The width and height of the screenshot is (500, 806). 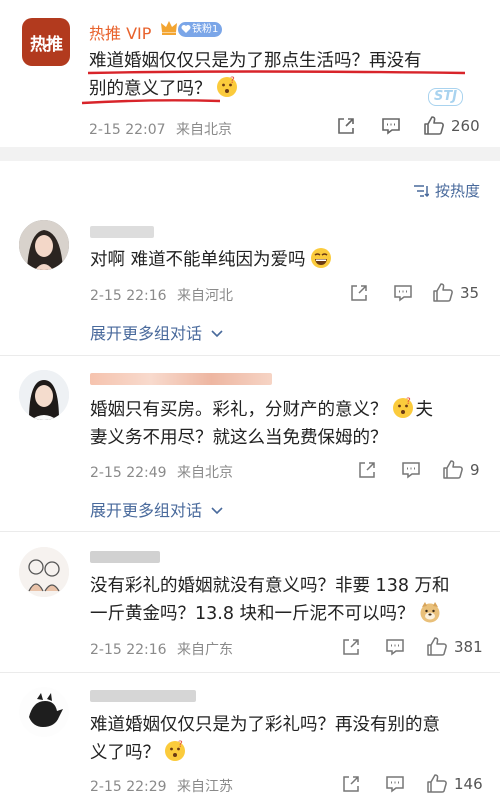 I want to click on comment-meta: 2-15 22:16 来自河北, so click(x=162, y=296).